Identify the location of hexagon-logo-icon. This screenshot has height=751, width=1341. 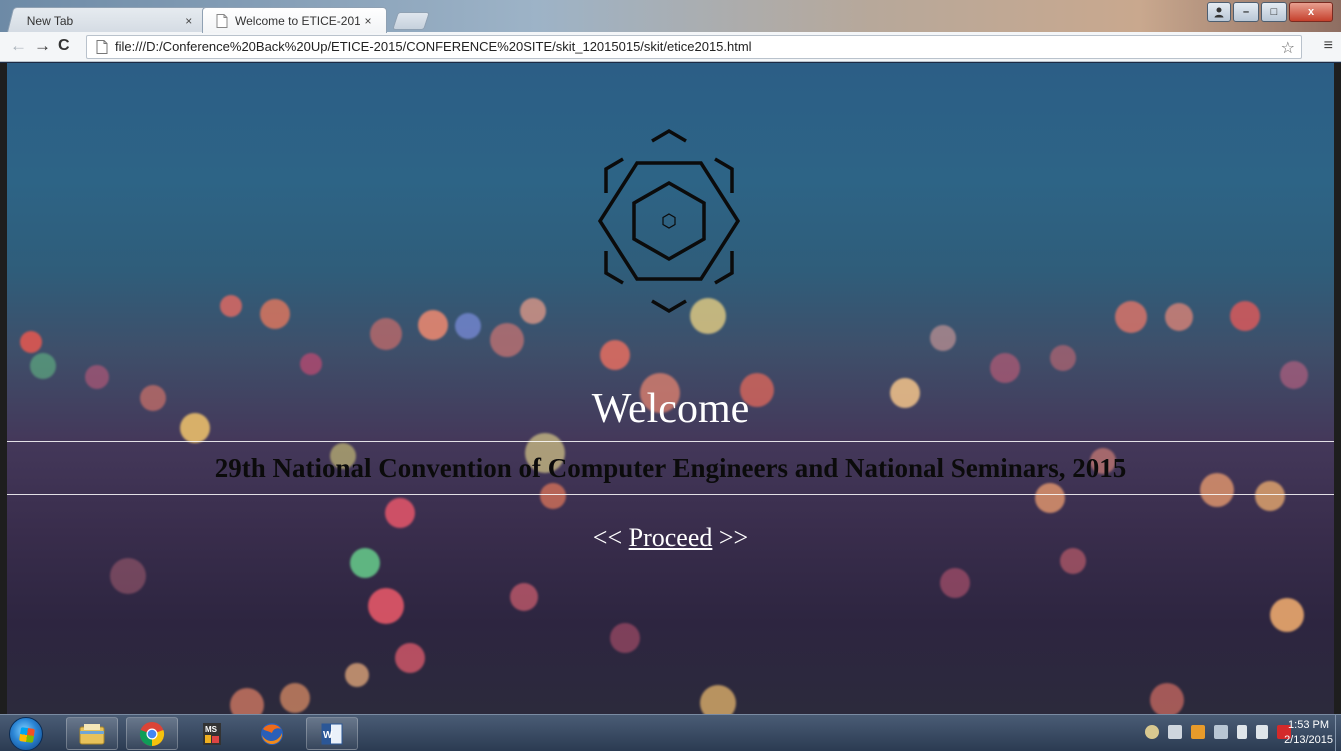
(669, 221).